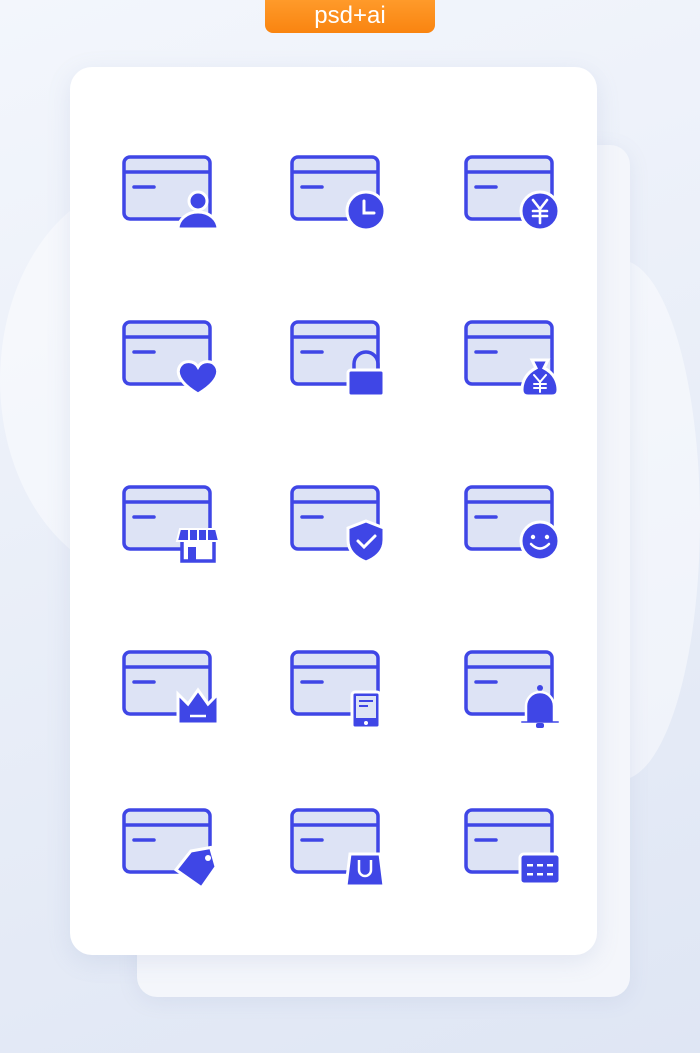 The height and width of the screenshot is (1053, 700). Describe the element at coordinates (514, 848) in the screenshot. I see `card-keypad-icon` at that location.